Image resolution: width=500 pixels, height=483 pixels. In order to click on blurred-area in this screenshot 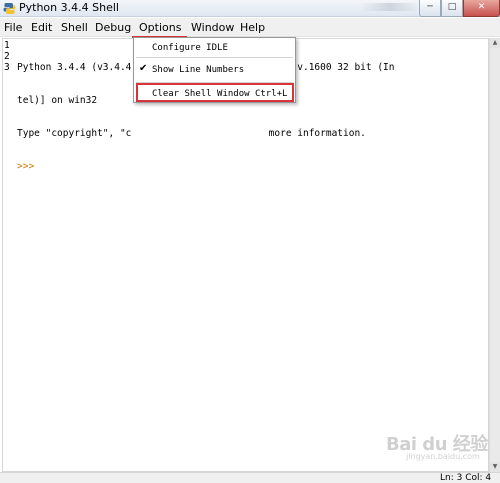, I will do `click(390, 7)`.